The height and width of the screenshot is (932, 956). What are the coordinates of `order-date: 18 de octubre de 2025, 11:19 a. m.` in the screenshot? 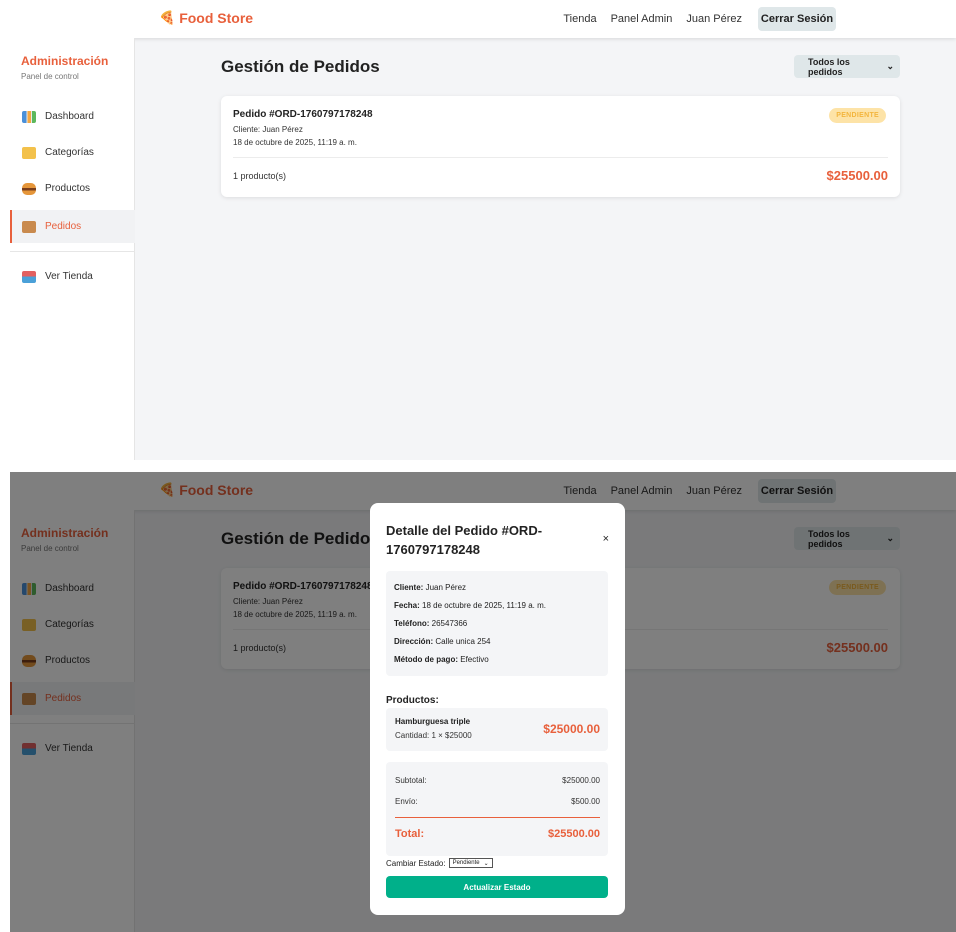 It's located at (295, 142).